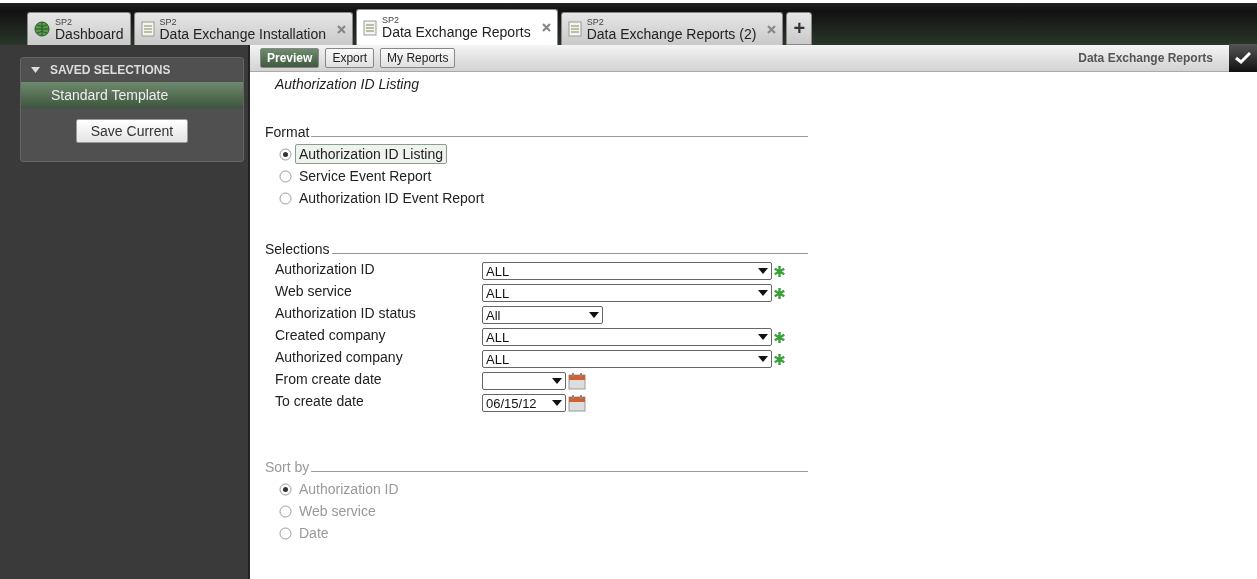  Describe the element at coordinates (350, 58) in the screenshot. I see `toolbar-button: Export` at that location.